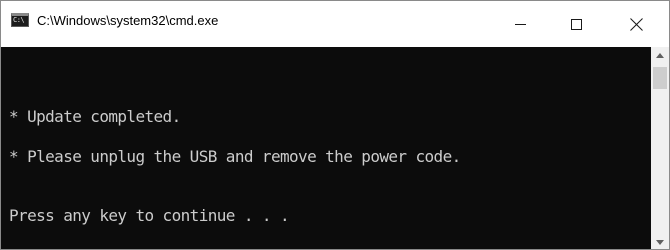 This screenshot has width=670, height=250. I want to click on vertical-scrollbar, so click(660, 148).